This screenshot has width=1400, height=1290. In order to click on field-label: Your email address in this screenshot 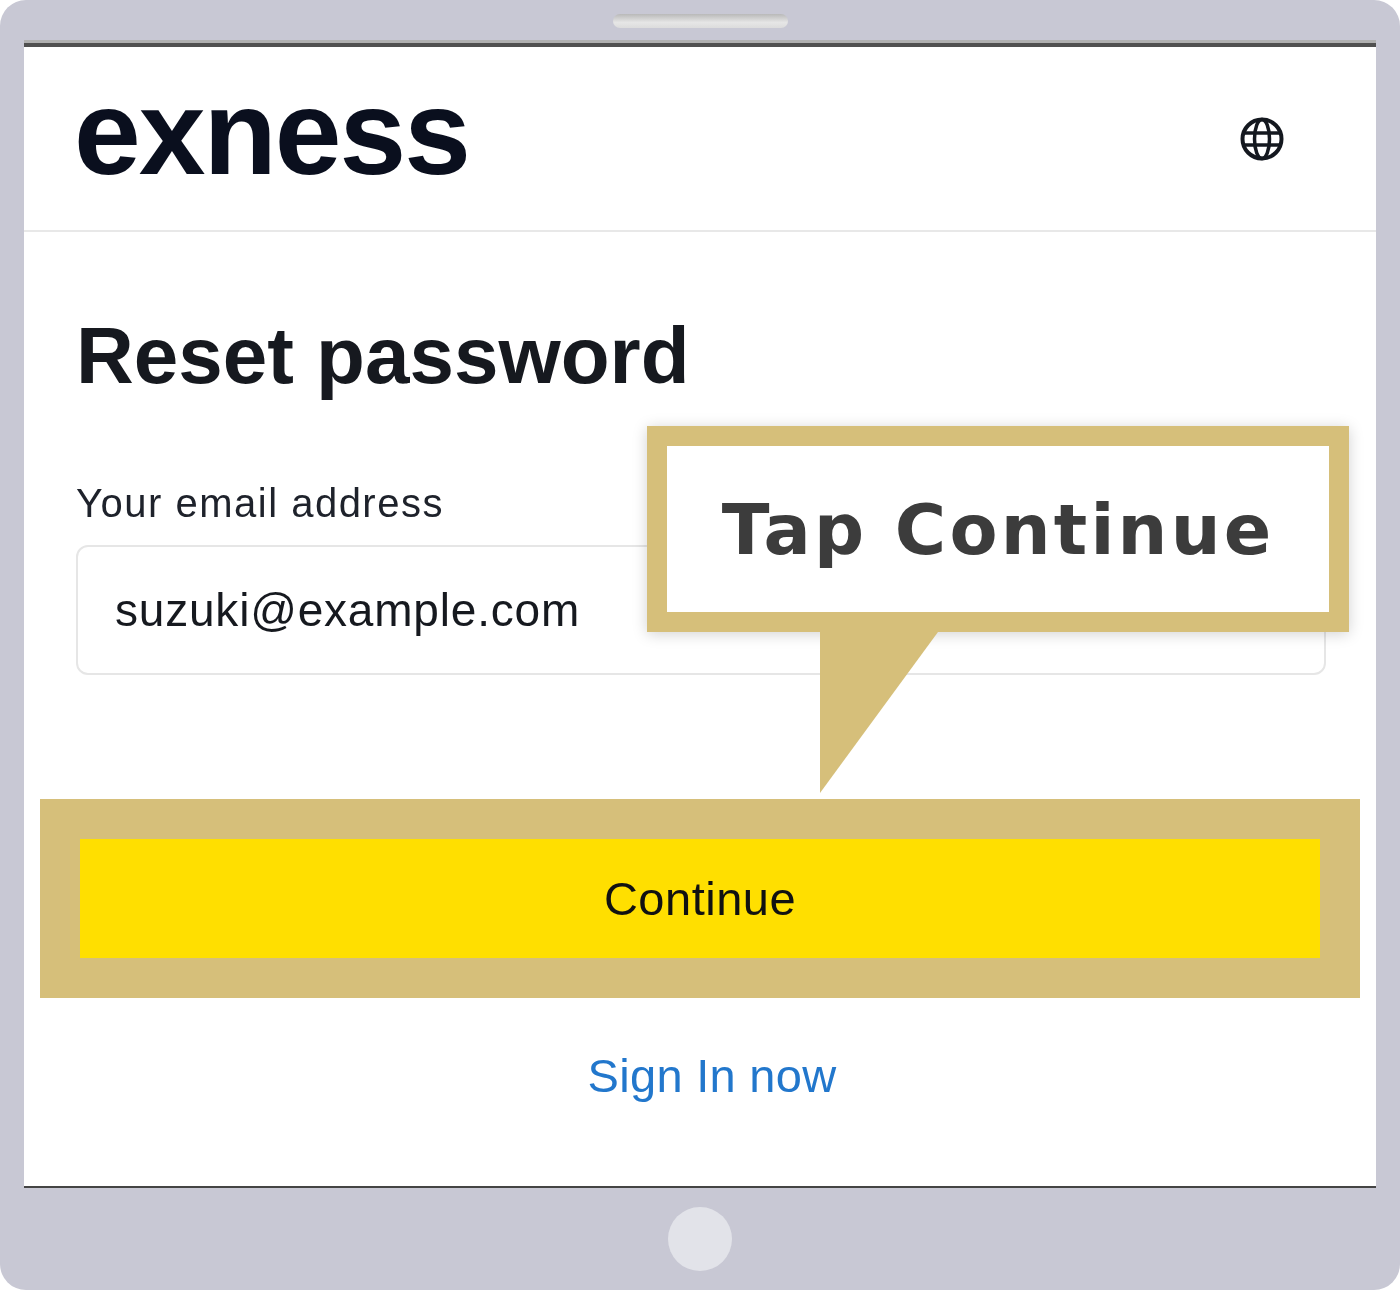, I will do `click(260, 503)`.